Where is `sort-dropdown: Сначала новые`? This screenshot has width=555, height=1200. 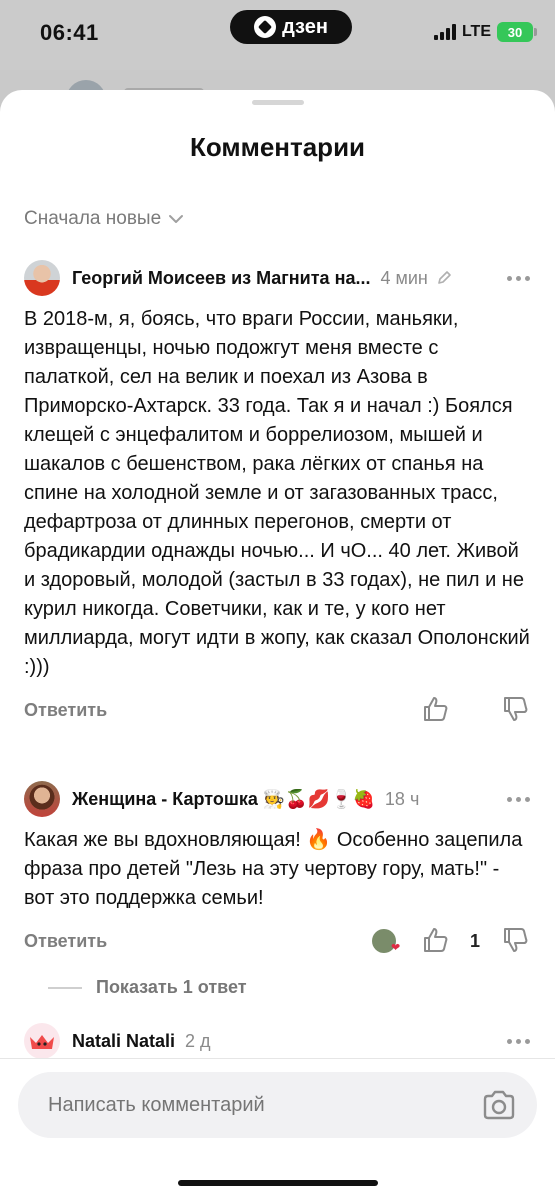
sort-dropdown: Сначала новые is located at coordinates (104, 219).